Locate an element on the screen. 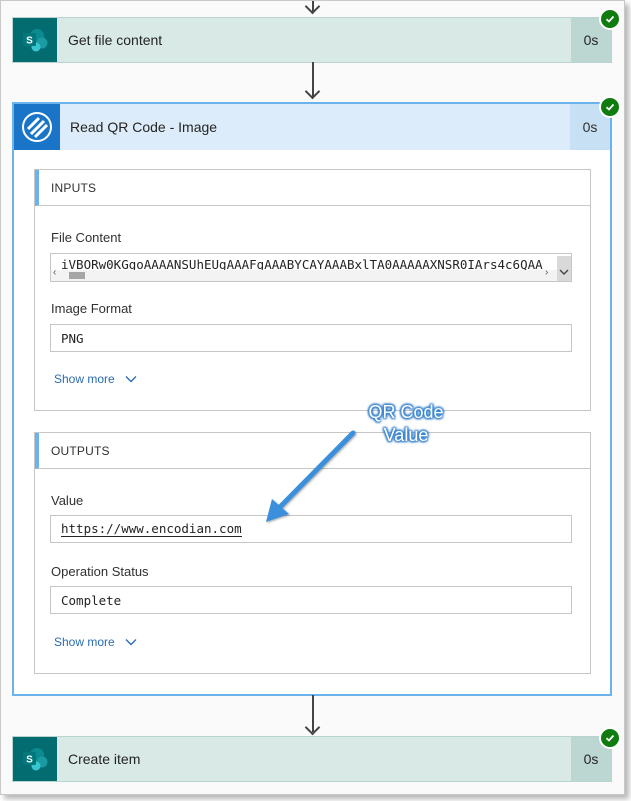  scroll-right-icon: › is located at coordinates (546, 272).